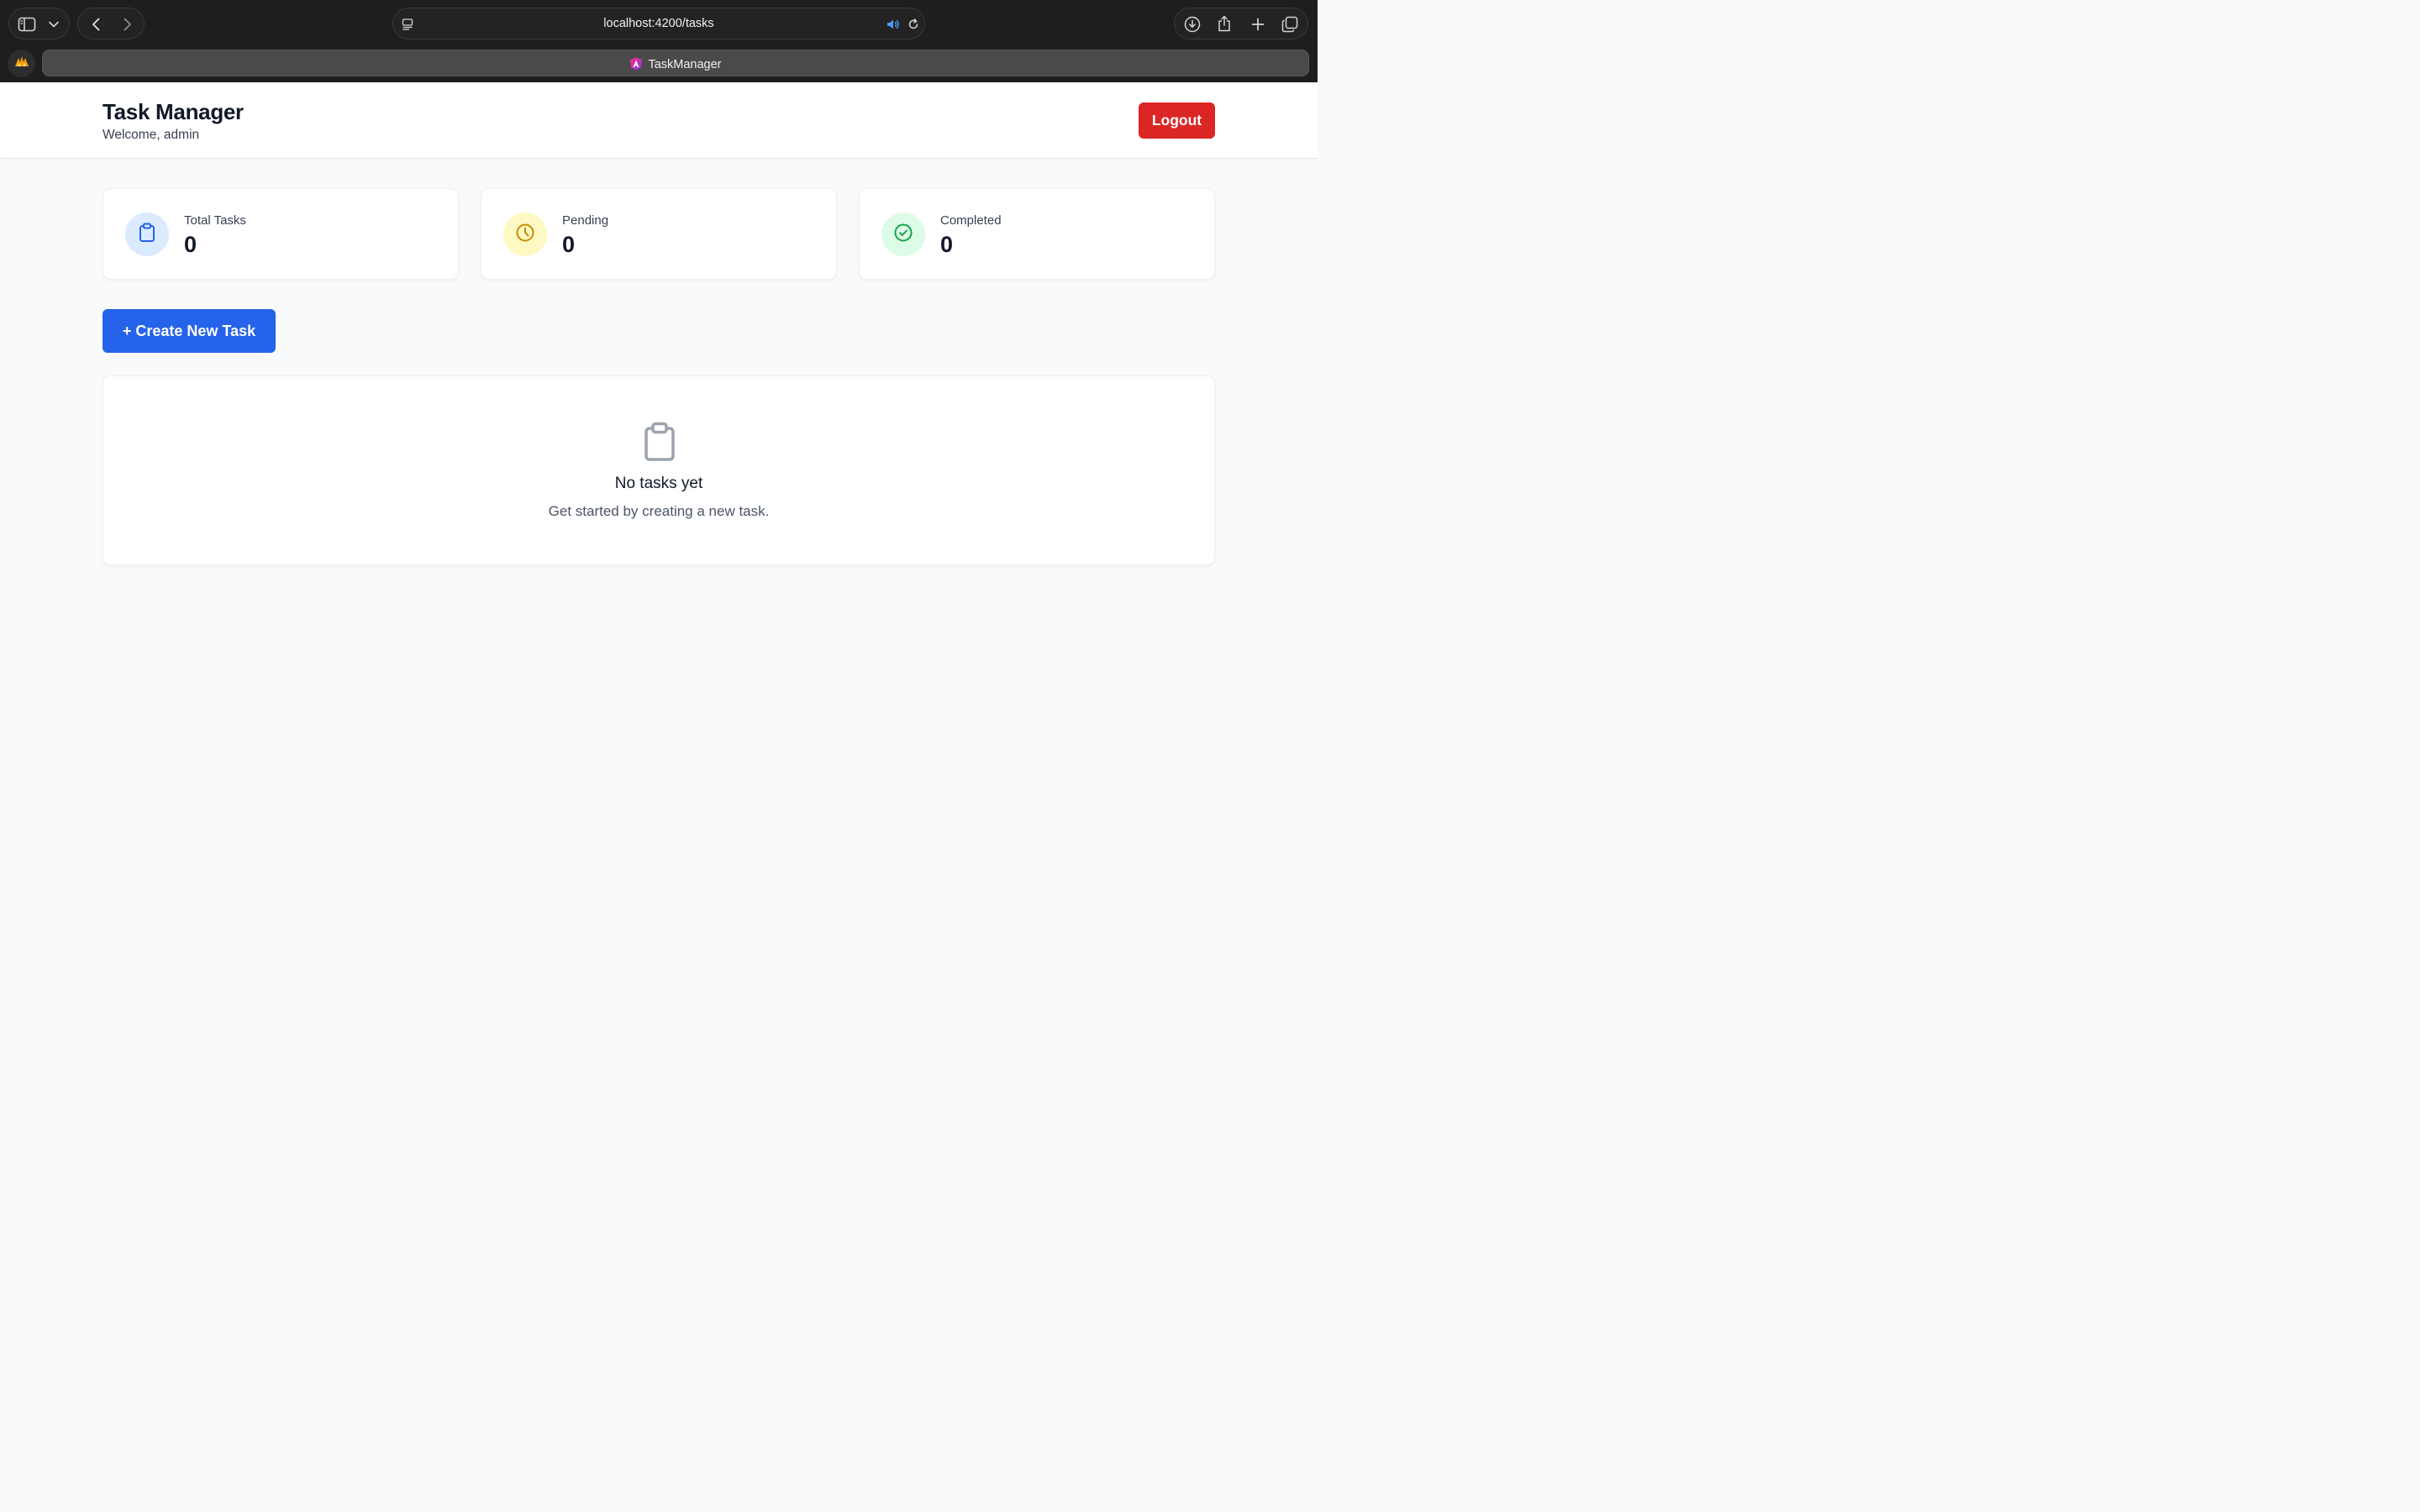  What do you see at coordinates (96, 24) in the screenshot?
I see `back-icon` at bounding box center [96, 24].